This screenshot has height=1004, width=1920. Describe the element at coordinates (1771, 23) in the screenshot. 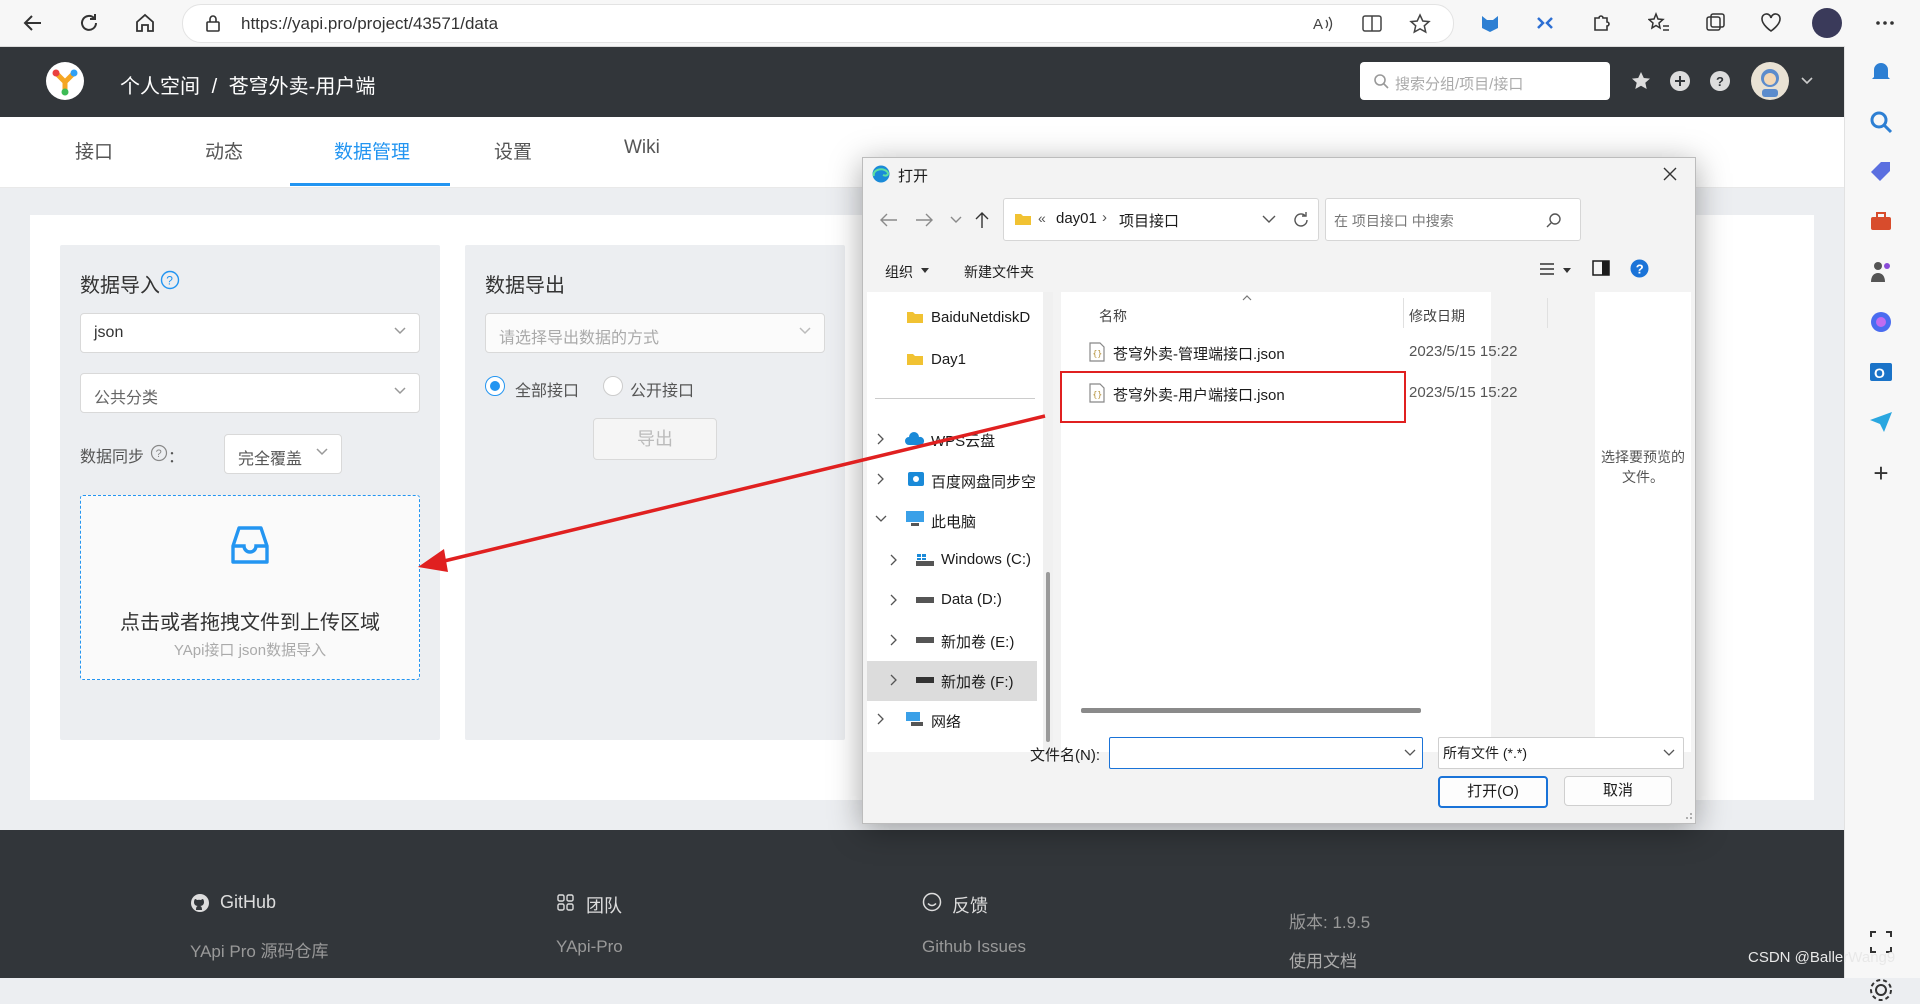

I see `browser-essentials-icon` at that location.